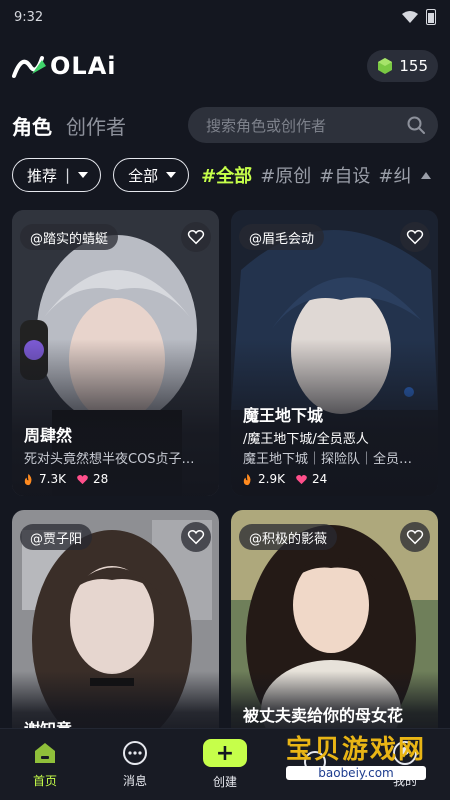 This screenshot has height=800, width=450. I want to click on creator-tag: @积极的影薇, so click(288, 537).